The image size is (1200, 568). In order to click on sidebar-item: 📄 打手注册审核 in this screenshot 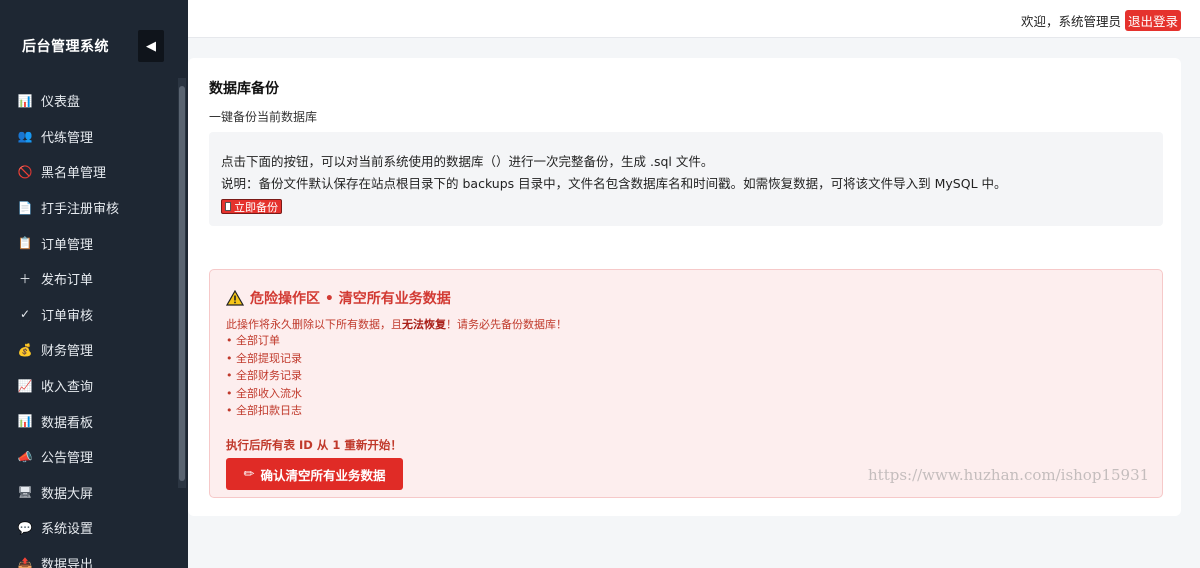, I will do `click(89, 208)`.